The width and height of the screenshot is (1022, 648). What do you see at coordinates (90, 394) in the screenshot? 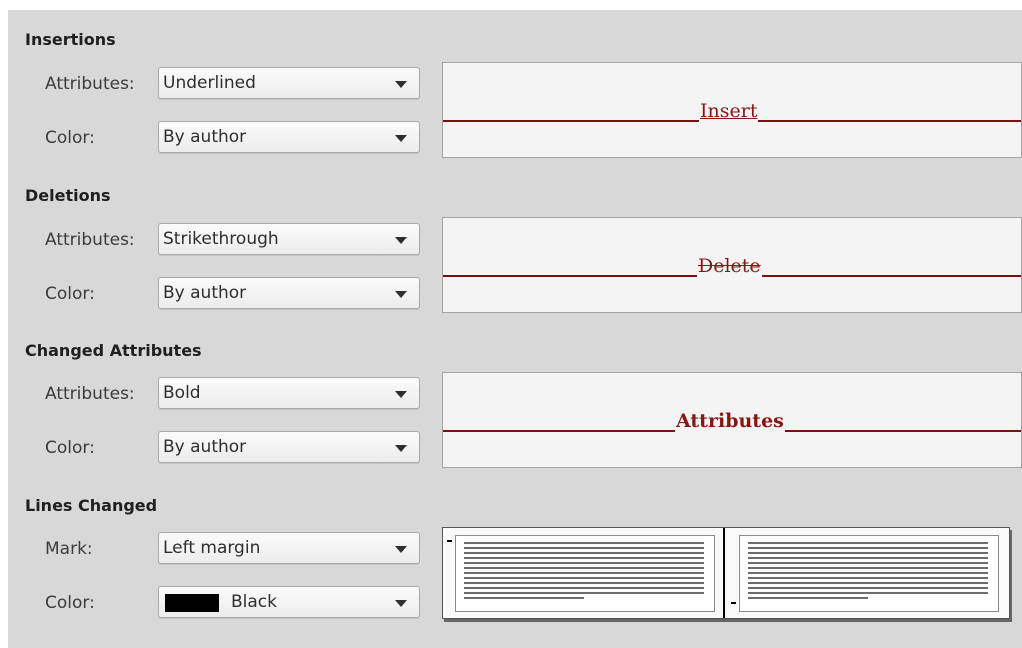
I see `changed-attributes-label: Attributes:` at bounding box center [90, 394].